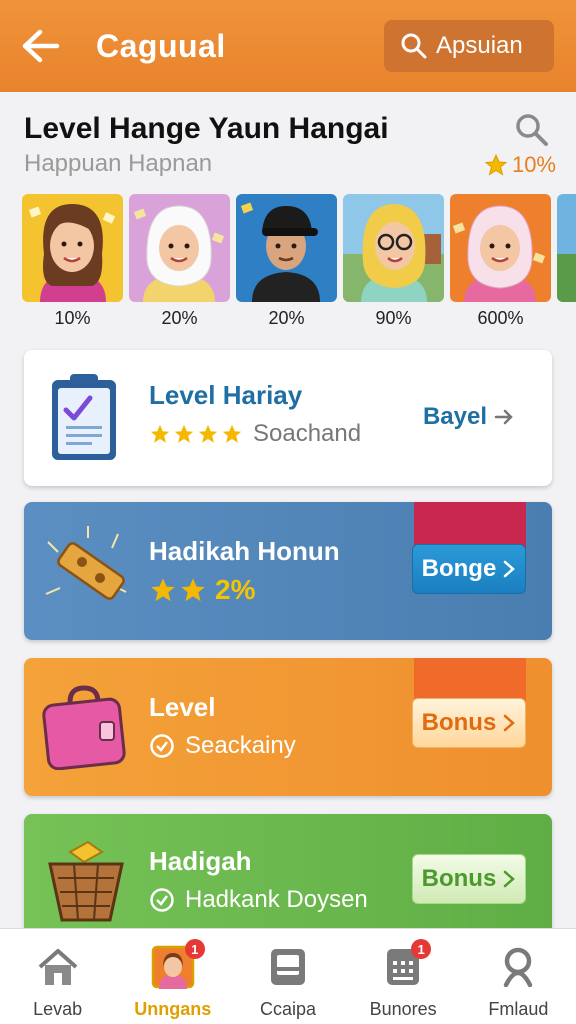 The height and width of the screenshot is (1024, 576). I want to click on profile-icon, so click(518, 967).